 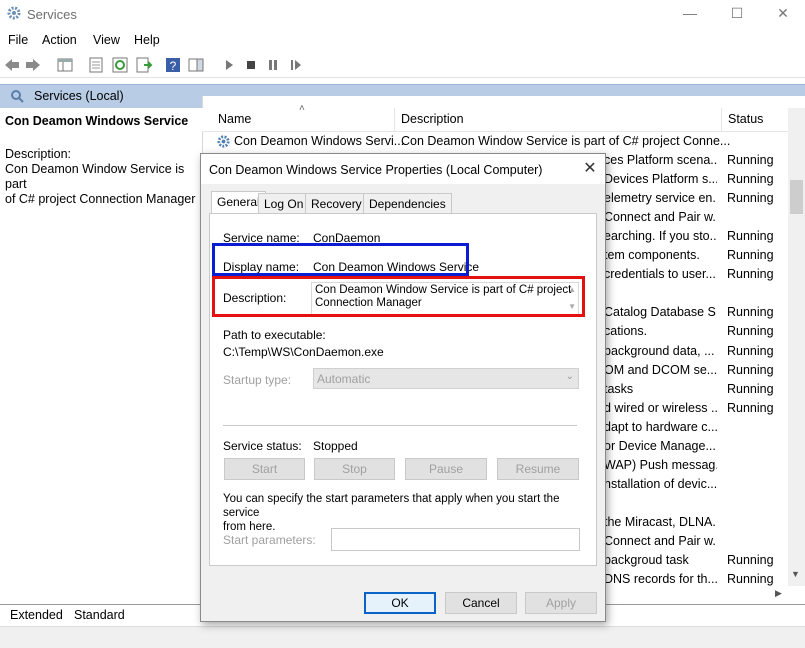 What do you see at coordinates (495, 117) in the screenshot?
I see `column-header: Name ˄ Description Status` at bounding box center [495, 117].